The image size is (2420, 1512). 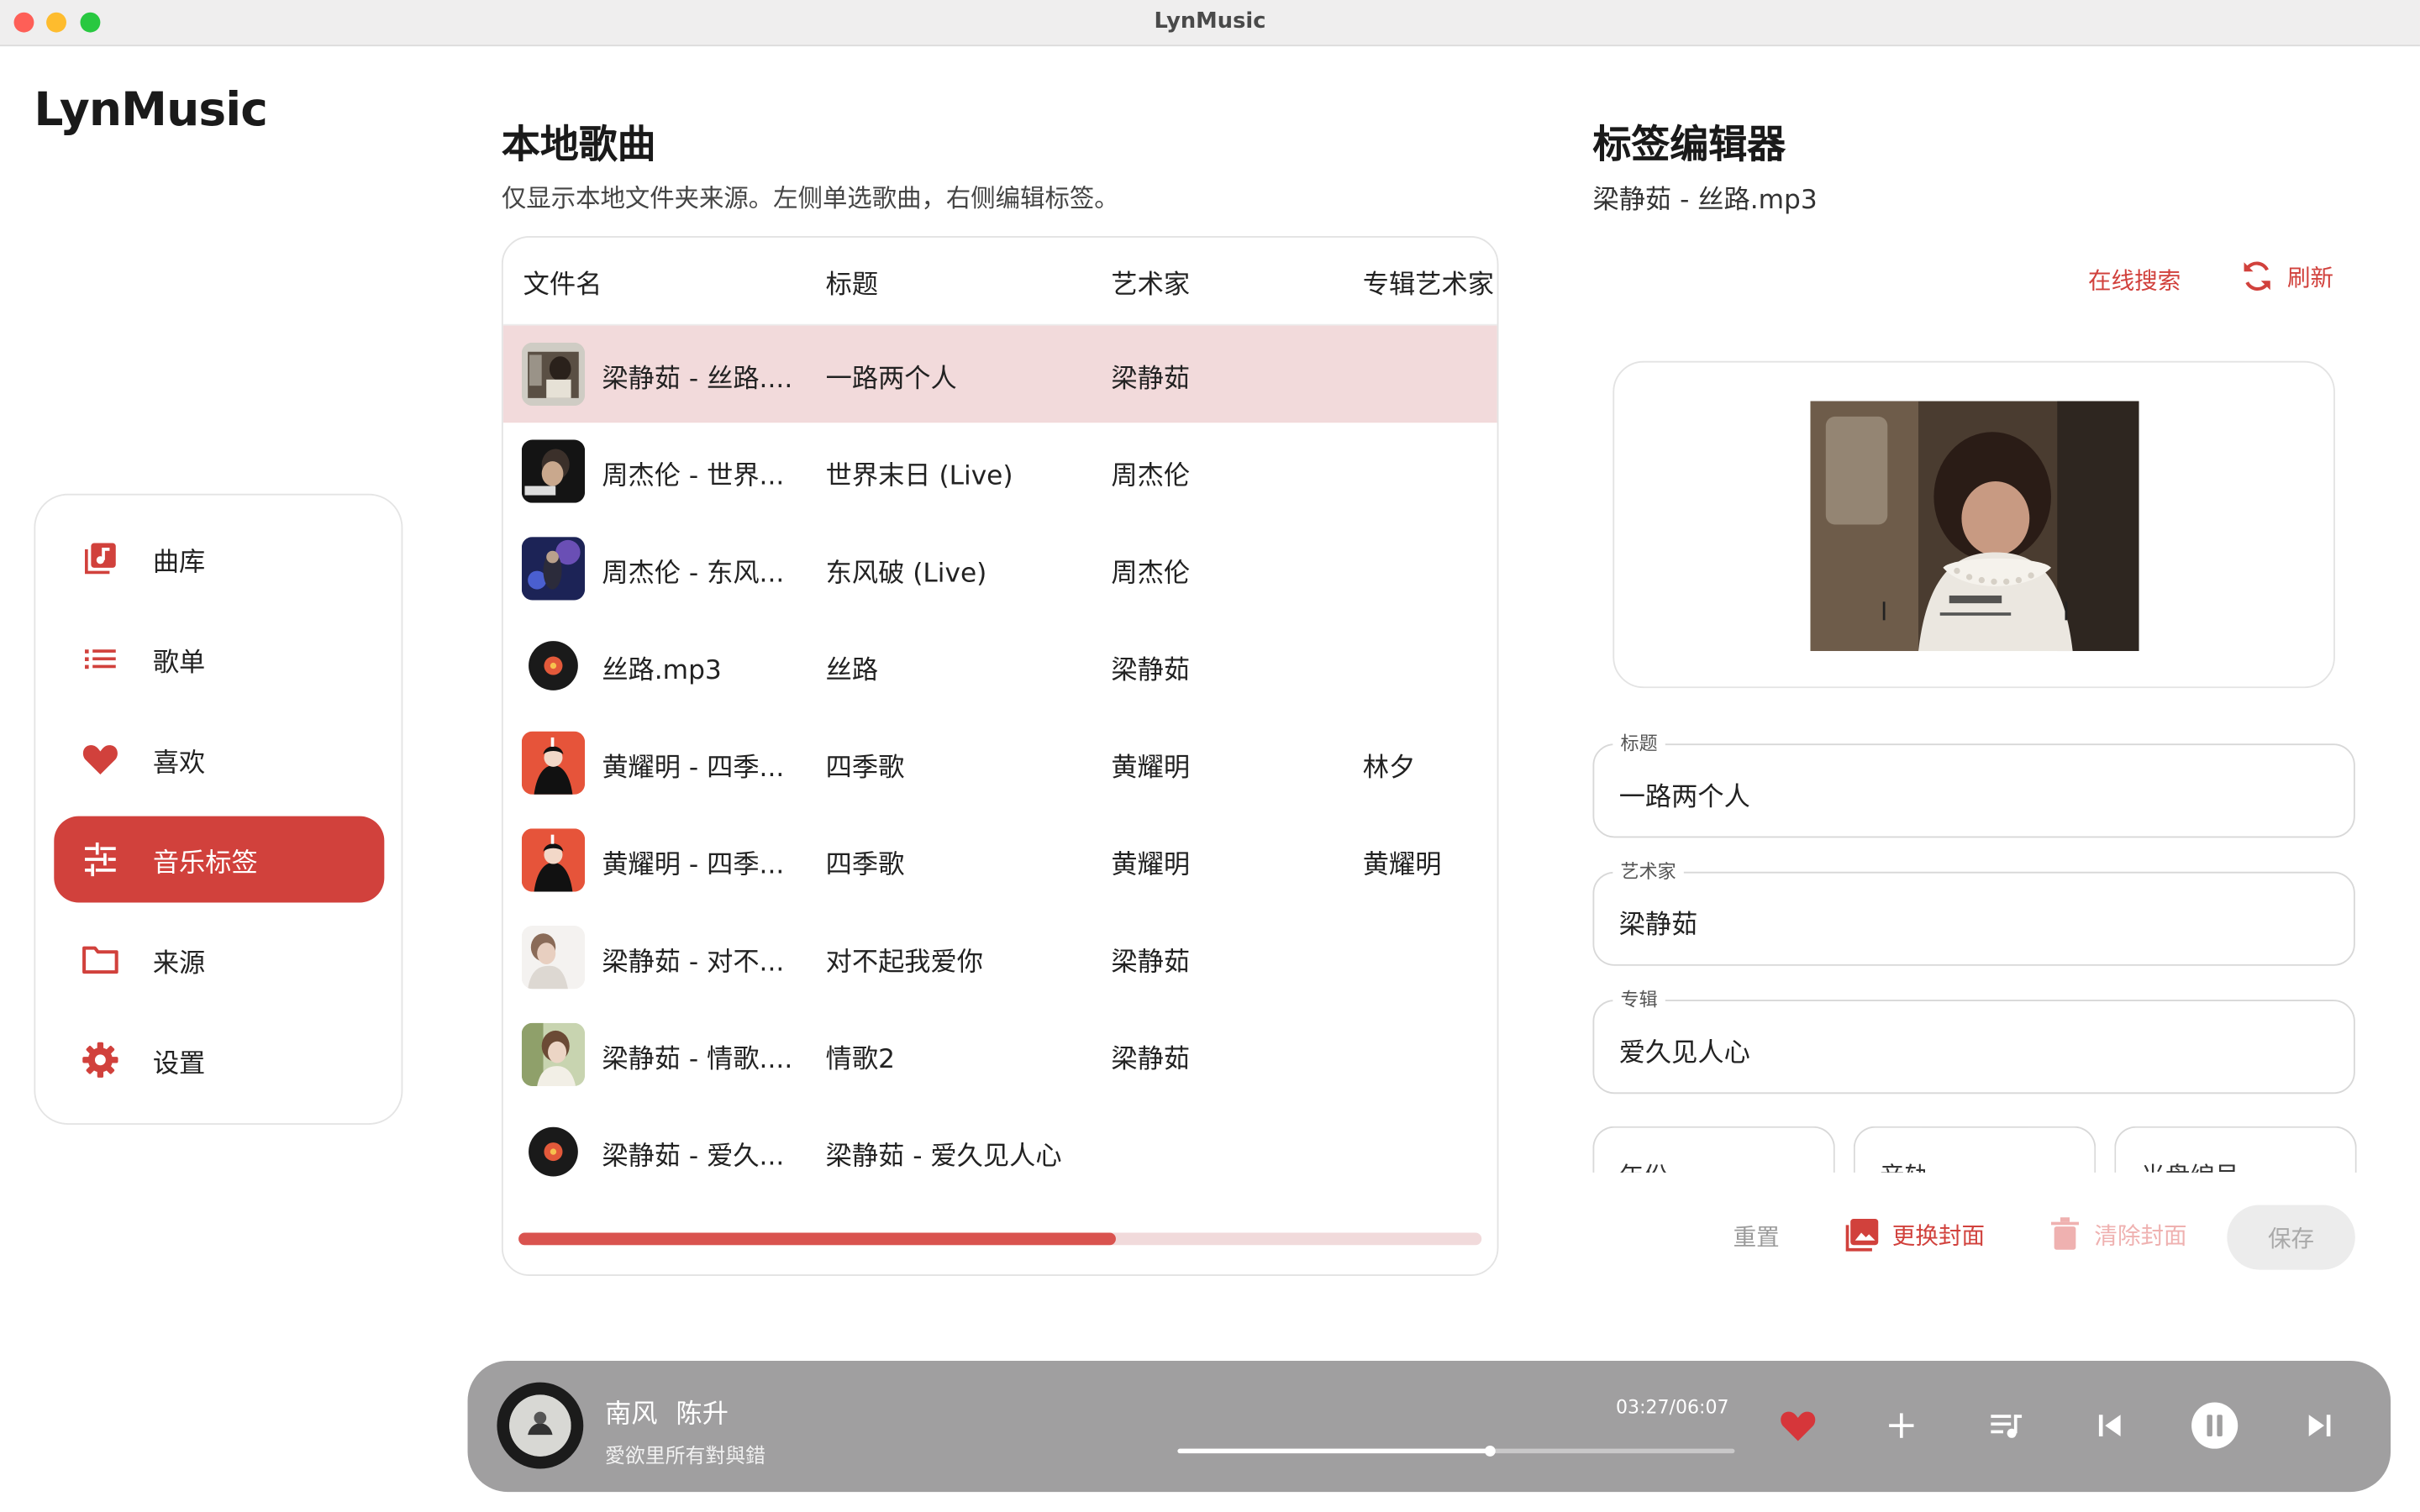 What do you see at coordinates (1862, 1234) in the screenshot?
I see `image-icon` at bounding box center [1862, 1234].